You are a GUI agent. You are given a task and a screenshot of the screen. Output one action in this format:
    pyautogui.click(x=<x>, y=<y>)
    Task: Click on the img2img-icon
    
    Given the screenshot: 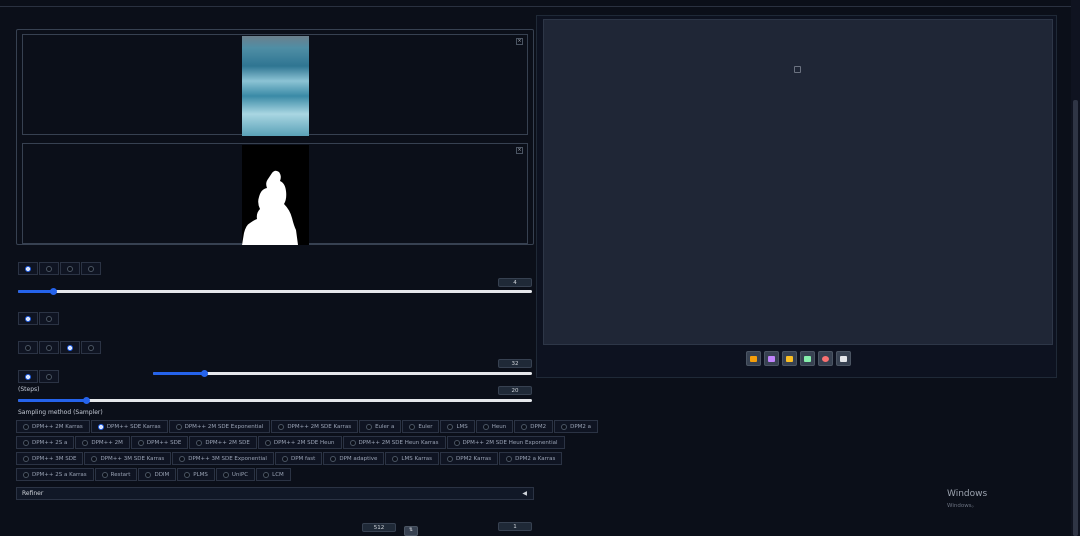 What is the action you would take?
    pyautogui.click(x=807, y=358)
    